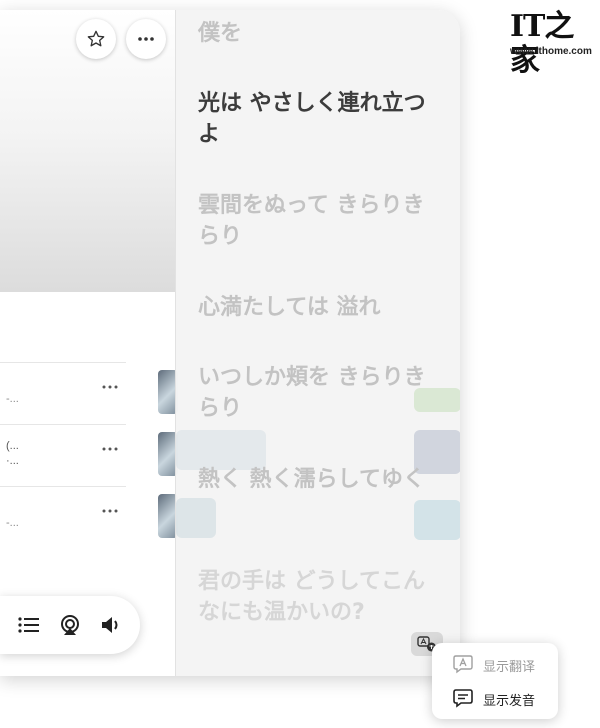 This screenshot has height=728, width=600. Describe the element at coordinates (318, 119) in the screenshot. I see `lyric-line-current: 光は やさしく連れ立つよ` at that location.